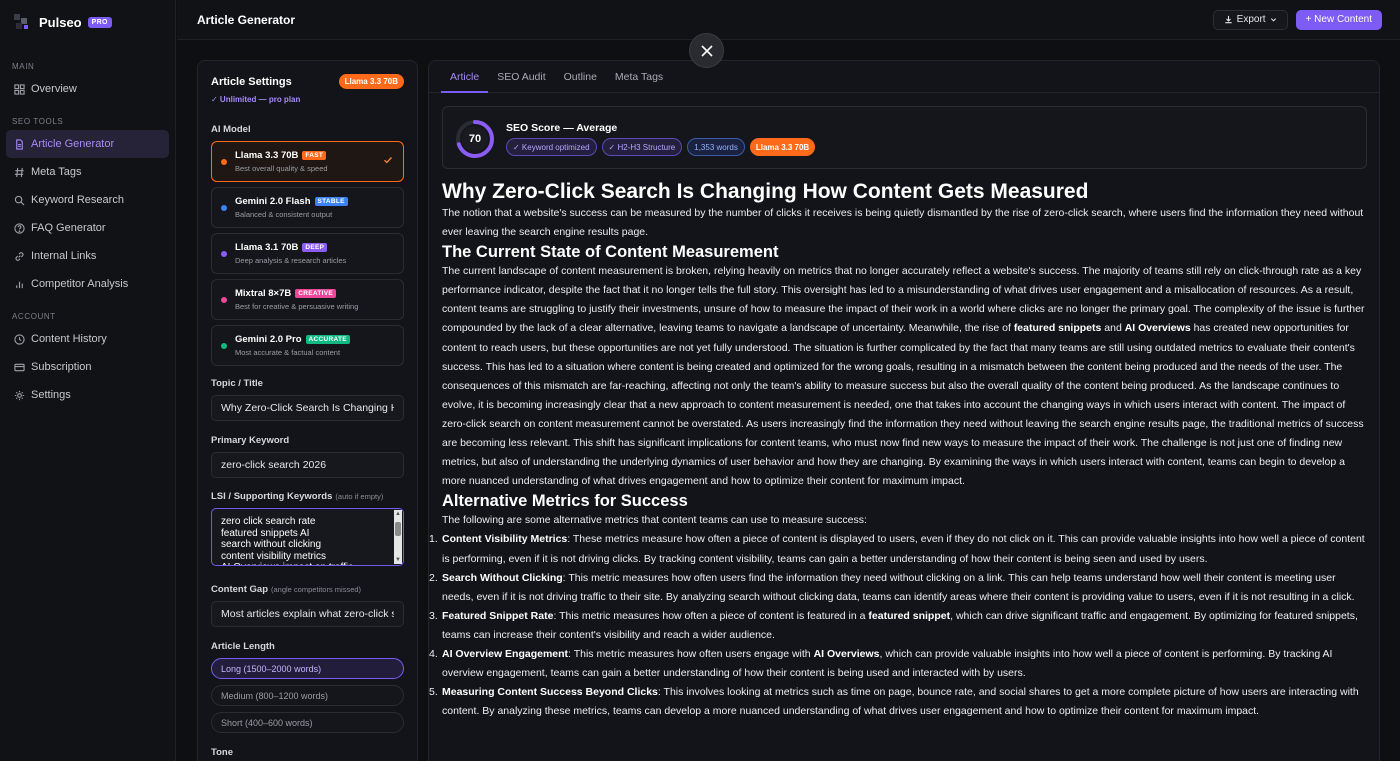  What do you see at coordinates (465, 77) in the screenshot?
I see `tab-article: Article` at bounding box center [465, 77].